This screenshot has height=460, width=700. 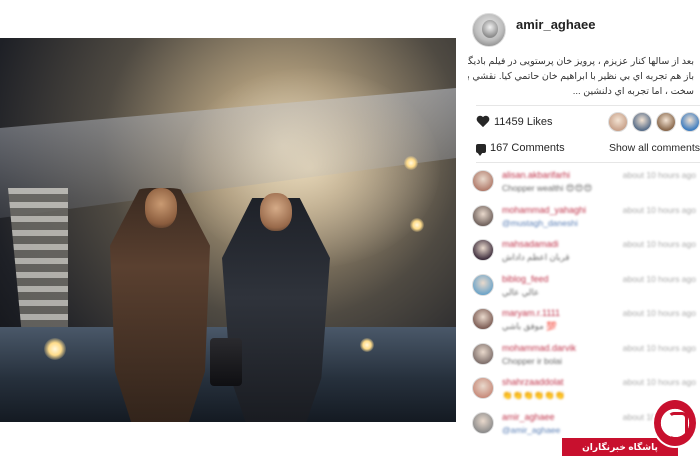 I want to click on comment-item: biblog_feed about 10 hours ago عالي عالي, so click(x=586, y=287).